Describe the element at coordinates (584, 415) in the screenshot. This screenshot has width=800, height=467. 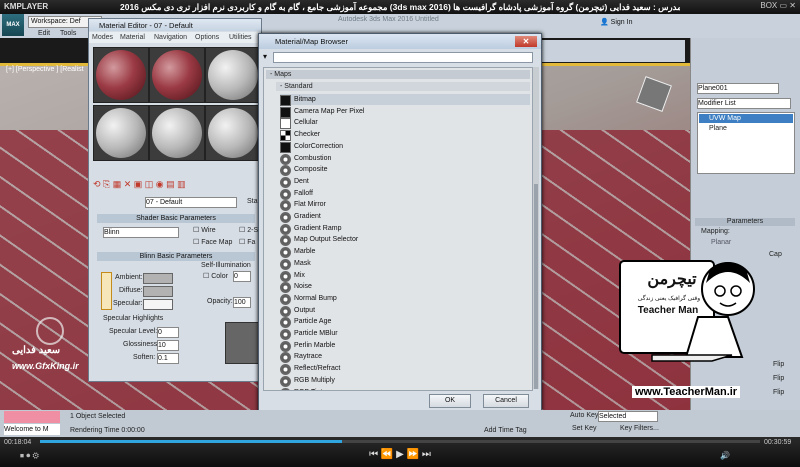
I see `auto-key-button: Auto Key` at that location.